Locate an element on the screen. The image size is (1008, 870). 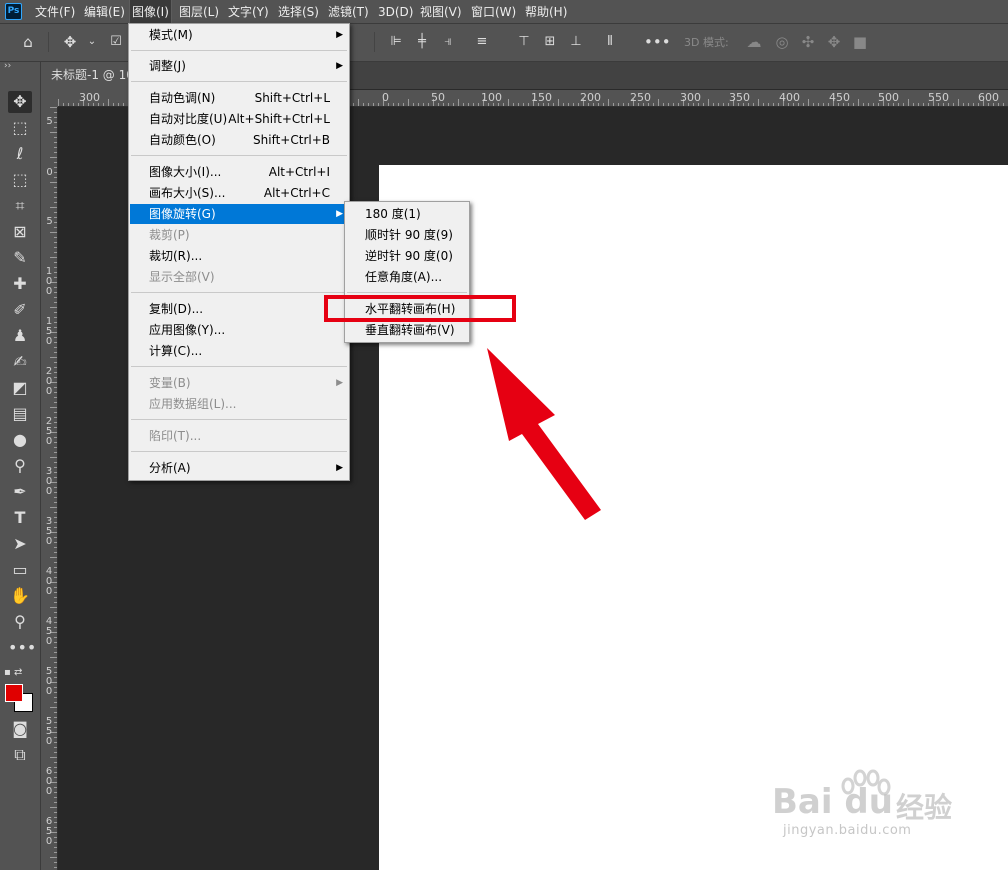
menu-item-mode: 模式(M) ▶ is located at coordinates (239, 35).